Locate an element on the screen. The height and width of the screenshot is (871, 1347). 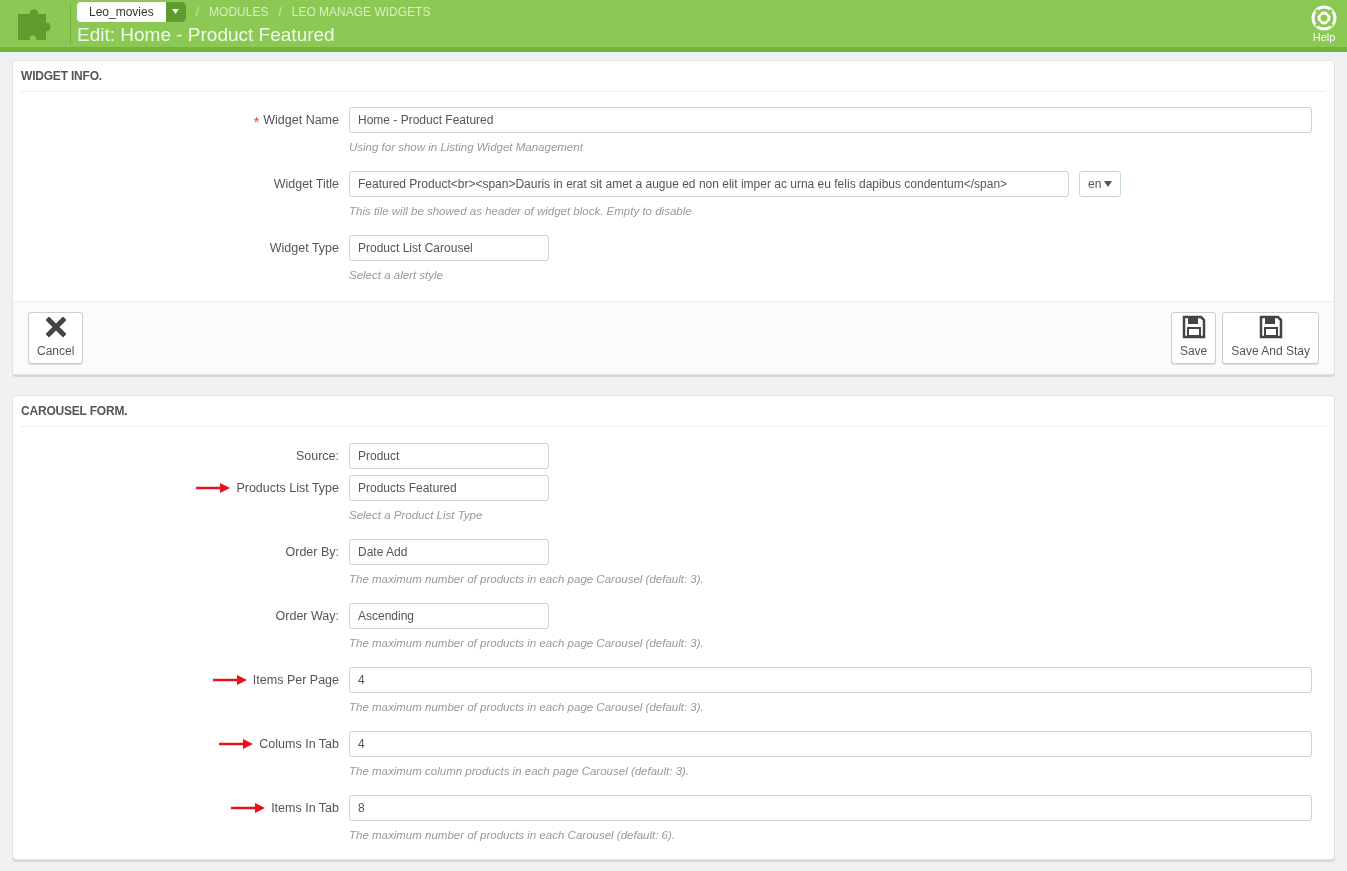
help-text: Select a Product List Type is located at coordinates (416, 515).